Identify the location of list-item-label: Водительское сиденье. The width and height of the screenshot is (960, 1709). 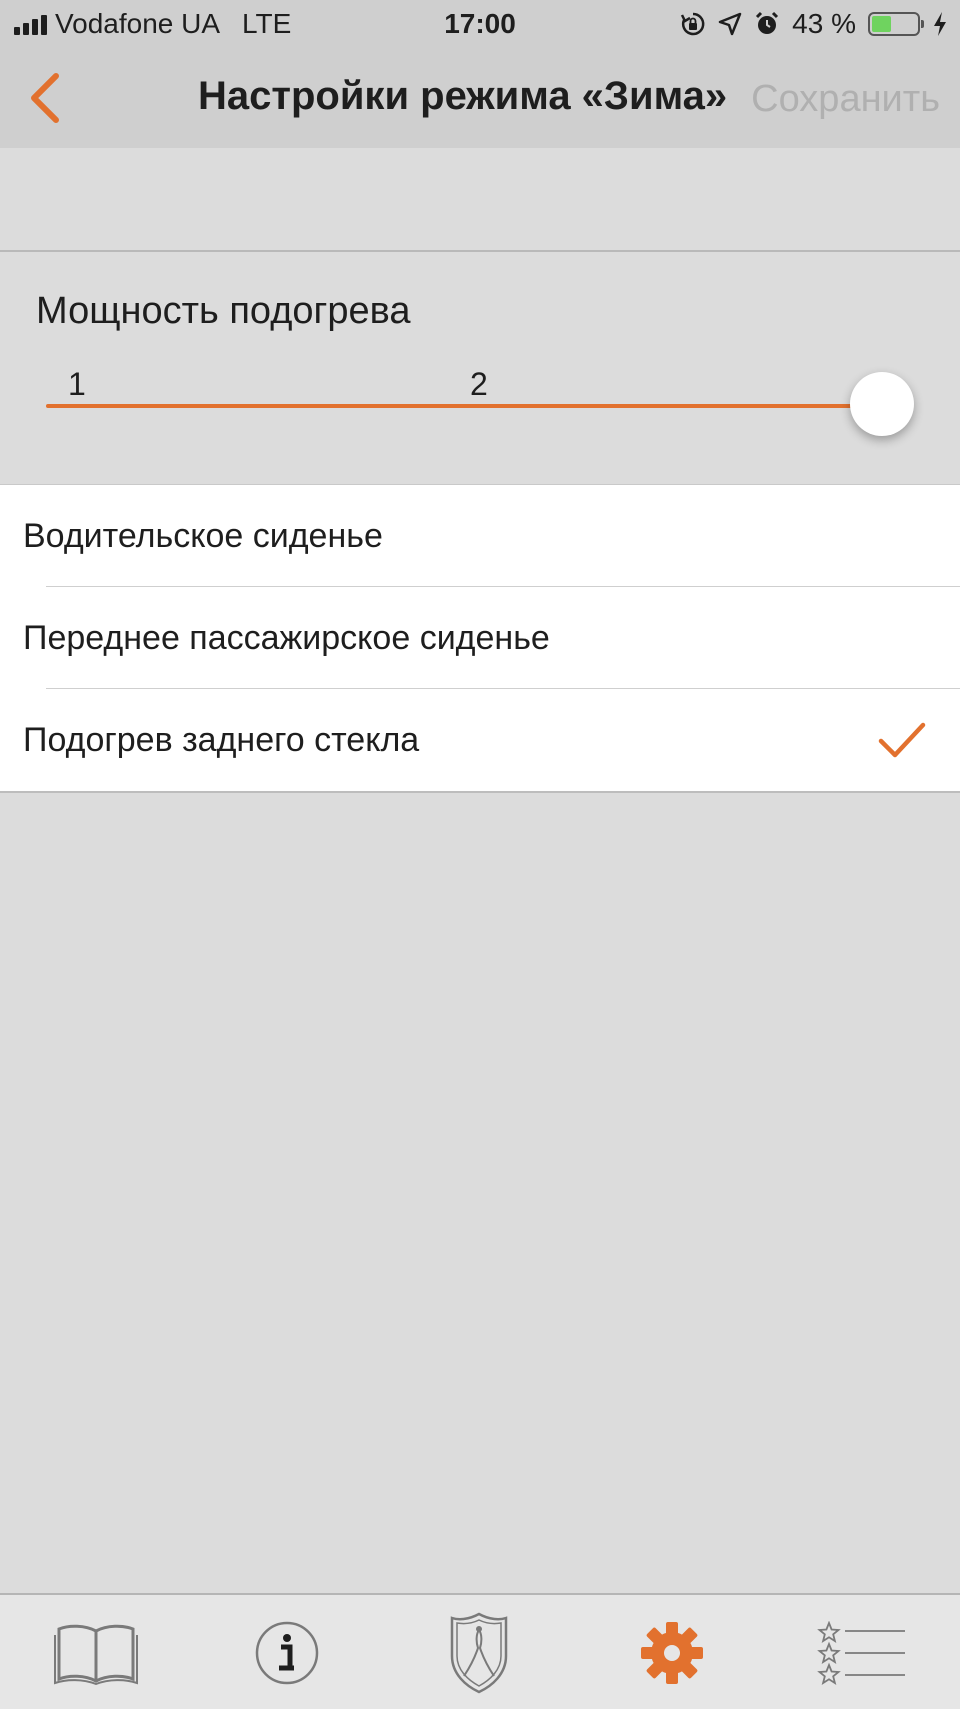
(203, 536).